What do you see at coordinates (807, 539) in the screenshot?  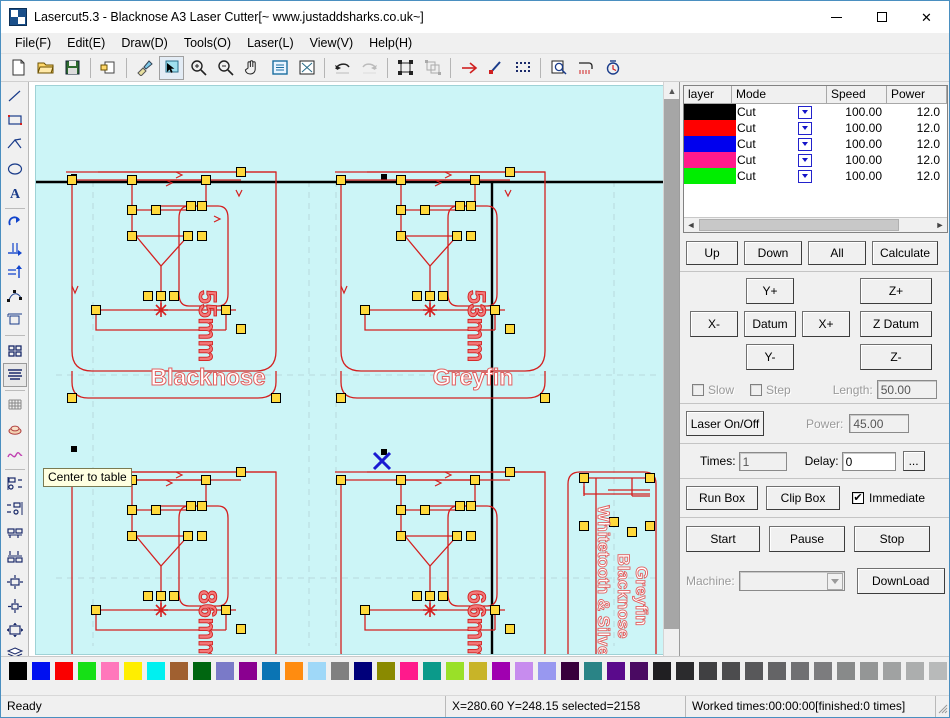 I see `pause-button: Pause` at bounding box center [807, 539].